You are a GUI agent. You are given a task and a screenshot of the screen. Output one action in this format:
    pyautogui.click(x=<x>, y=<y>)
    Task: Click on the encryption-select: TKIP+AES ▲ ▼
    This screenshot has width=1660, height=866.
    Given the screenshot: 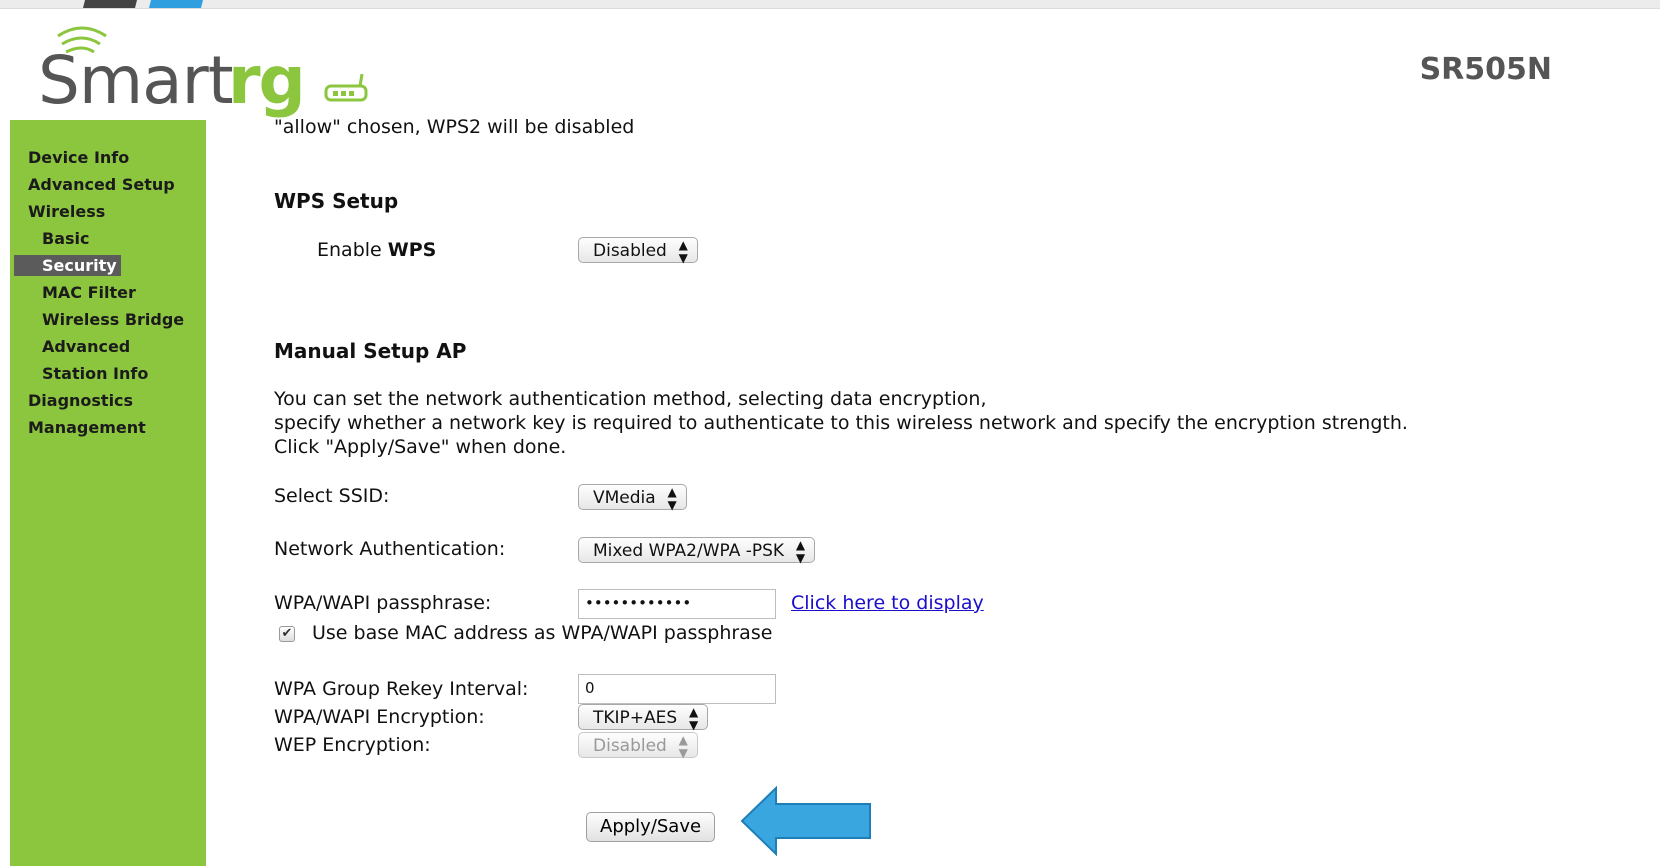 What is the action you would take?
    pyautogui.click(x=643, y=718)
    